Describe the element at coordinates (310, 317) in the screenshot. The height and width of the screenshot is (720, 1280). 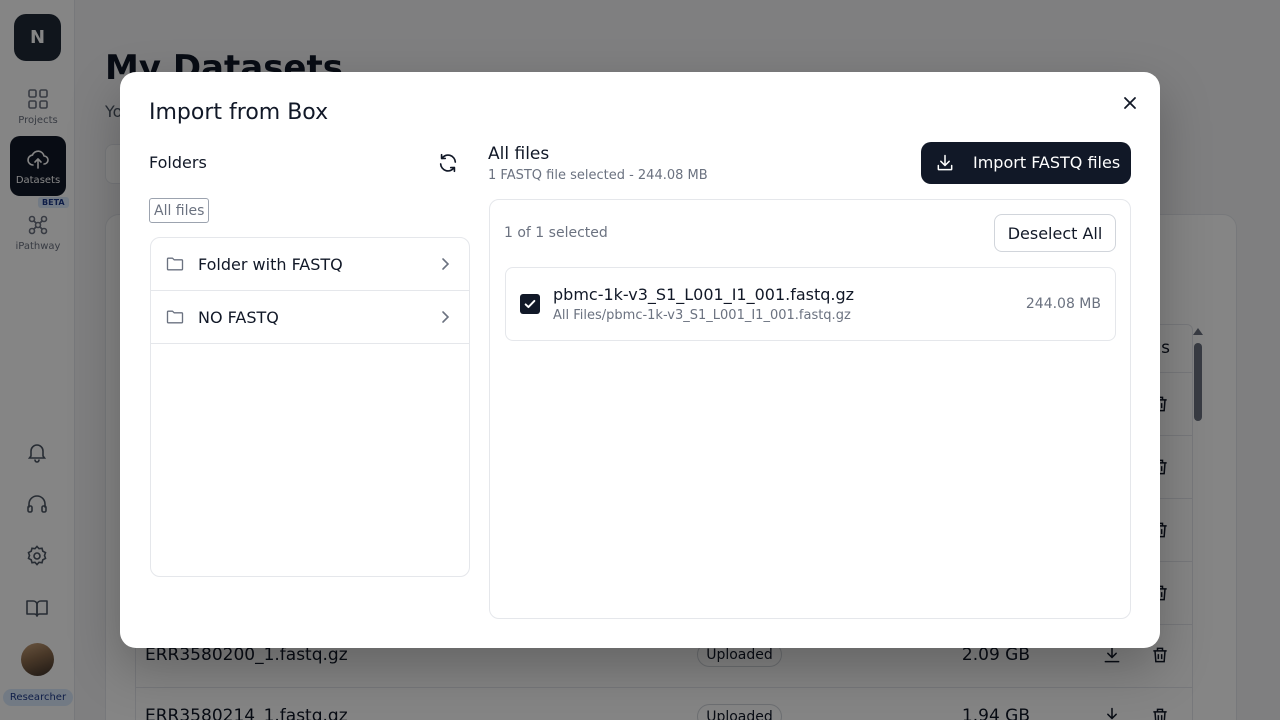
I see `folder-item: NO FASTQ` at that location.